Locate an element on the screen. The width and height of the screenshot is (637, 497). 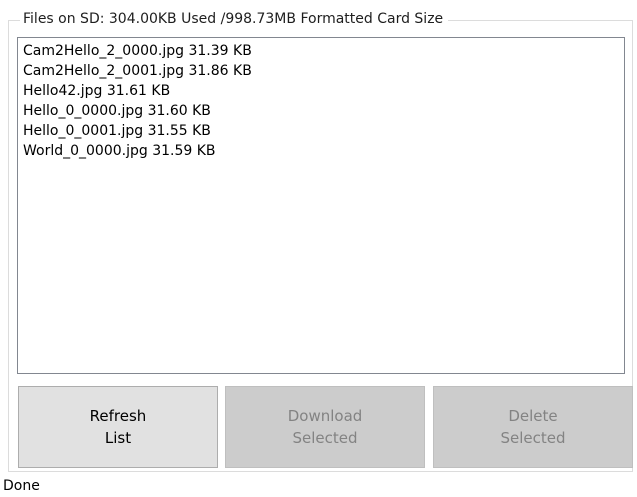
delete-selected-button-label-line1: Delete is located at coordinates (533, 416).